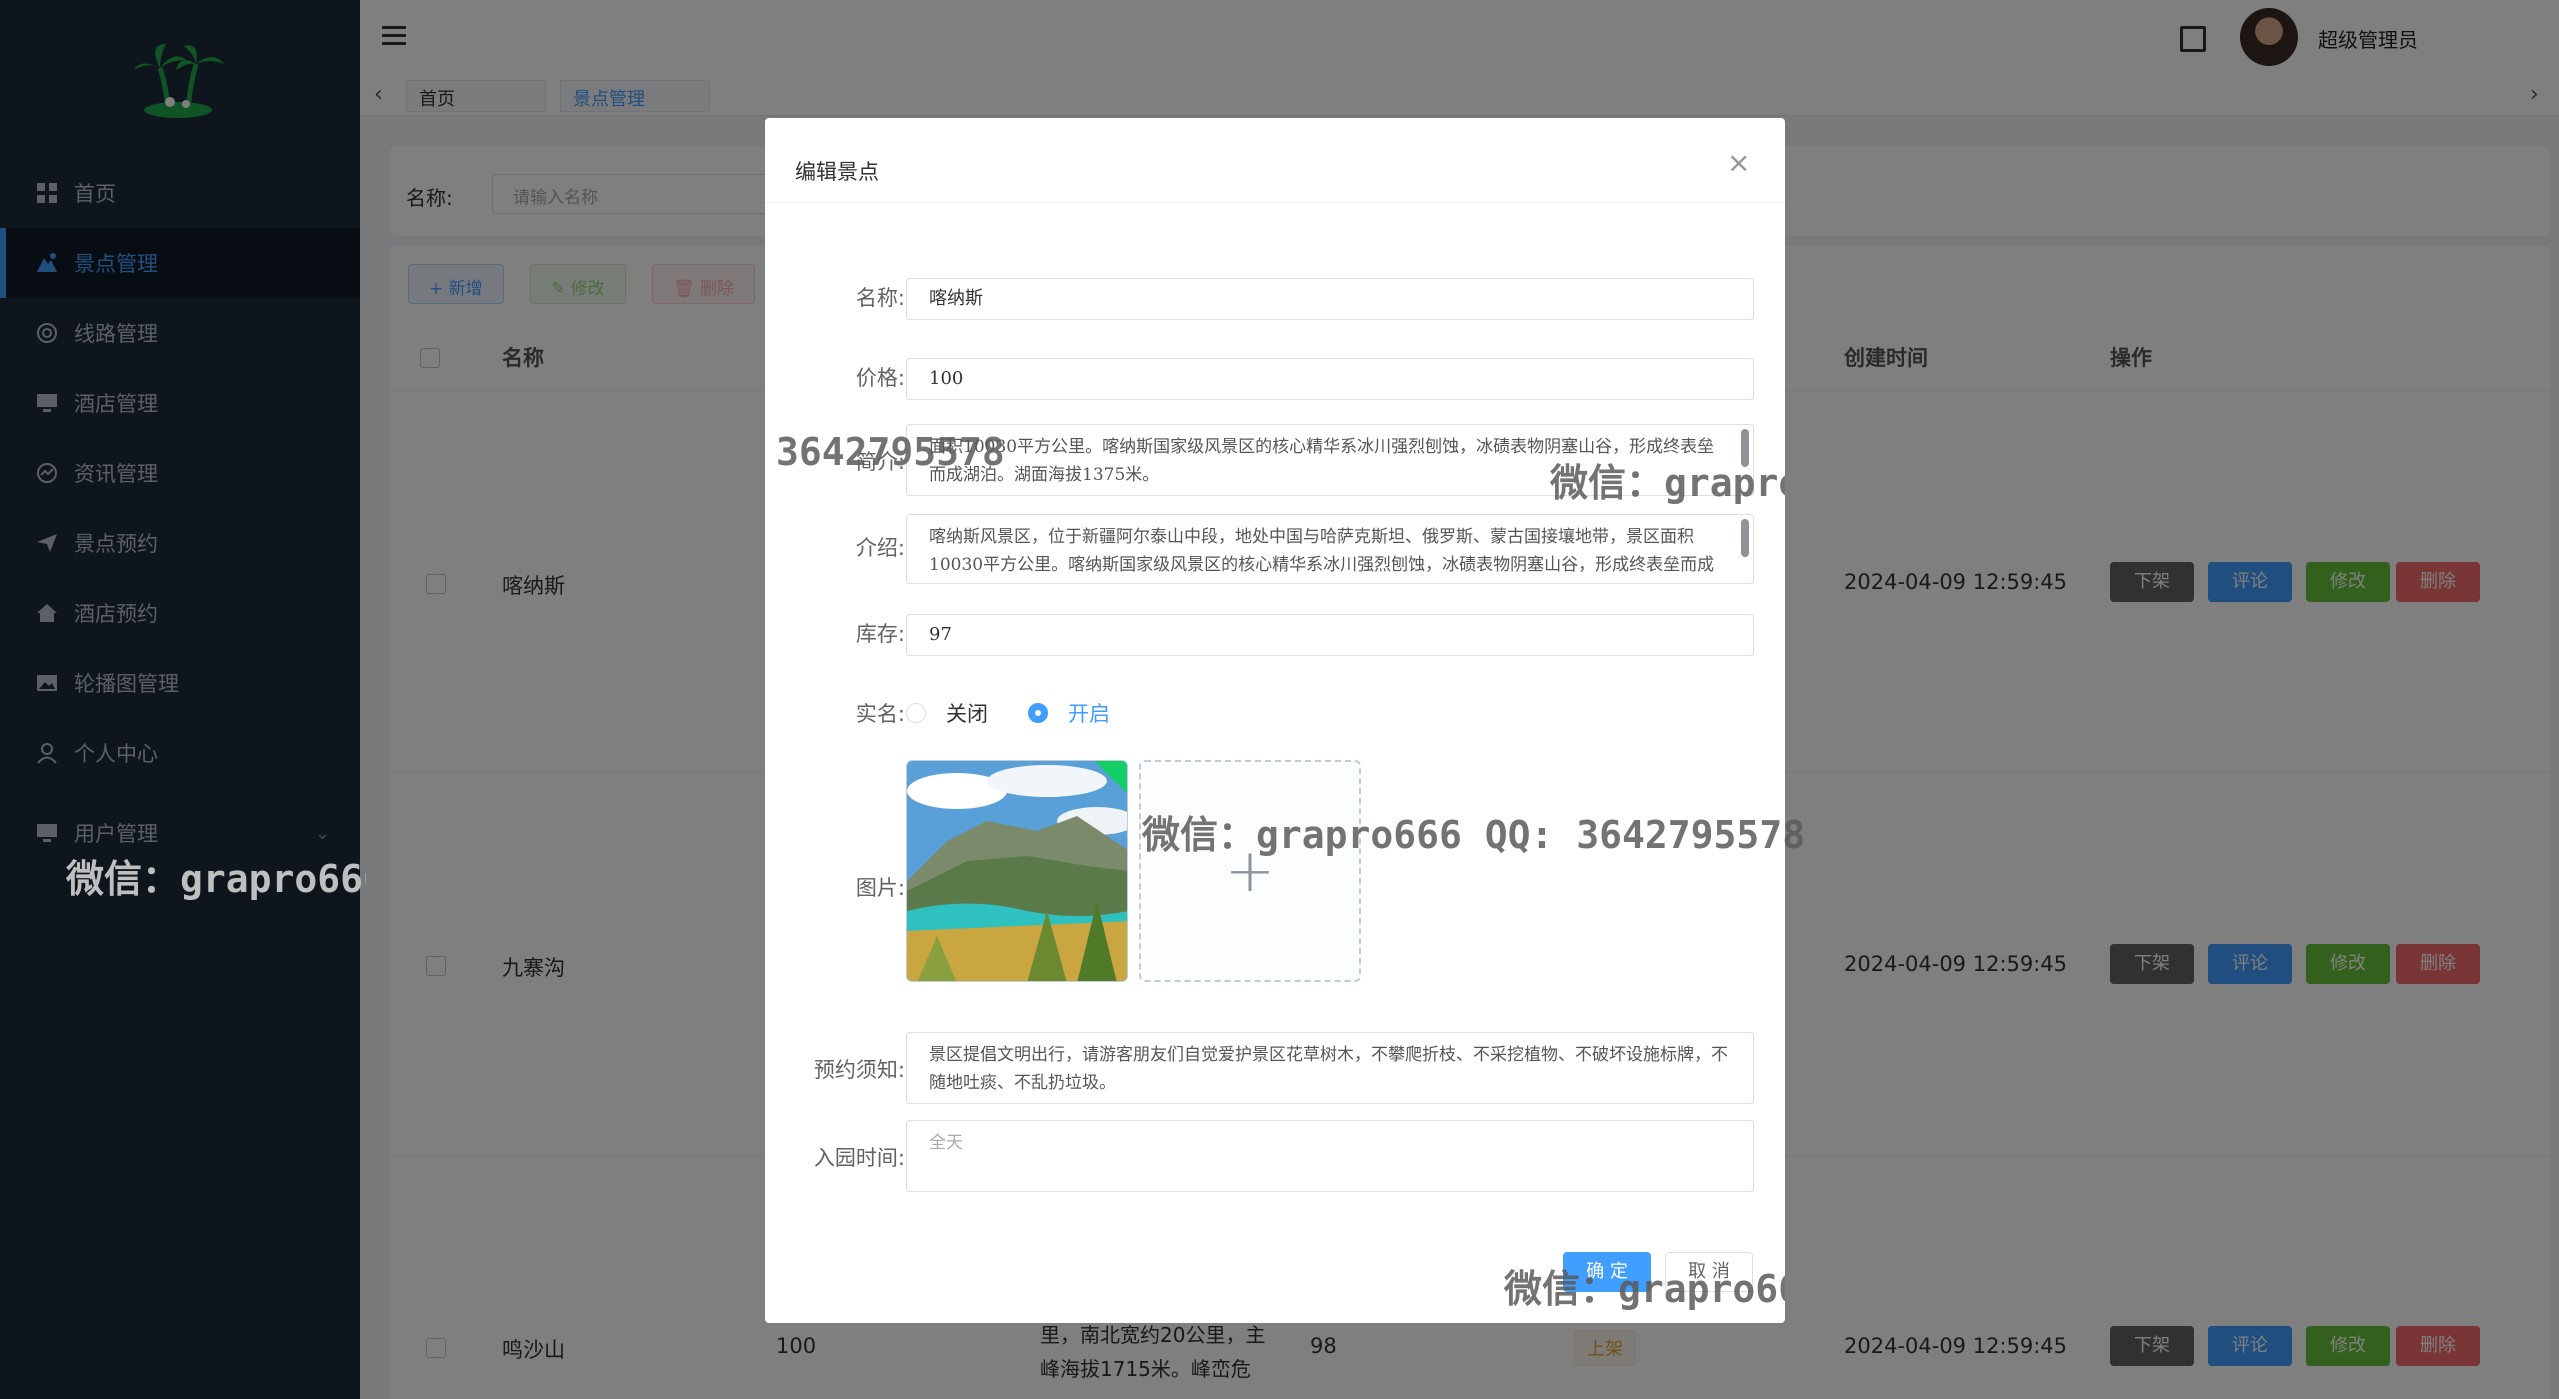 The height and width of the screenshot is (1399, 2559). What do you see at coordinates (890, 452) in the screenshot?
I see `watermark: 3642795578` at bounding box center [890, 452].